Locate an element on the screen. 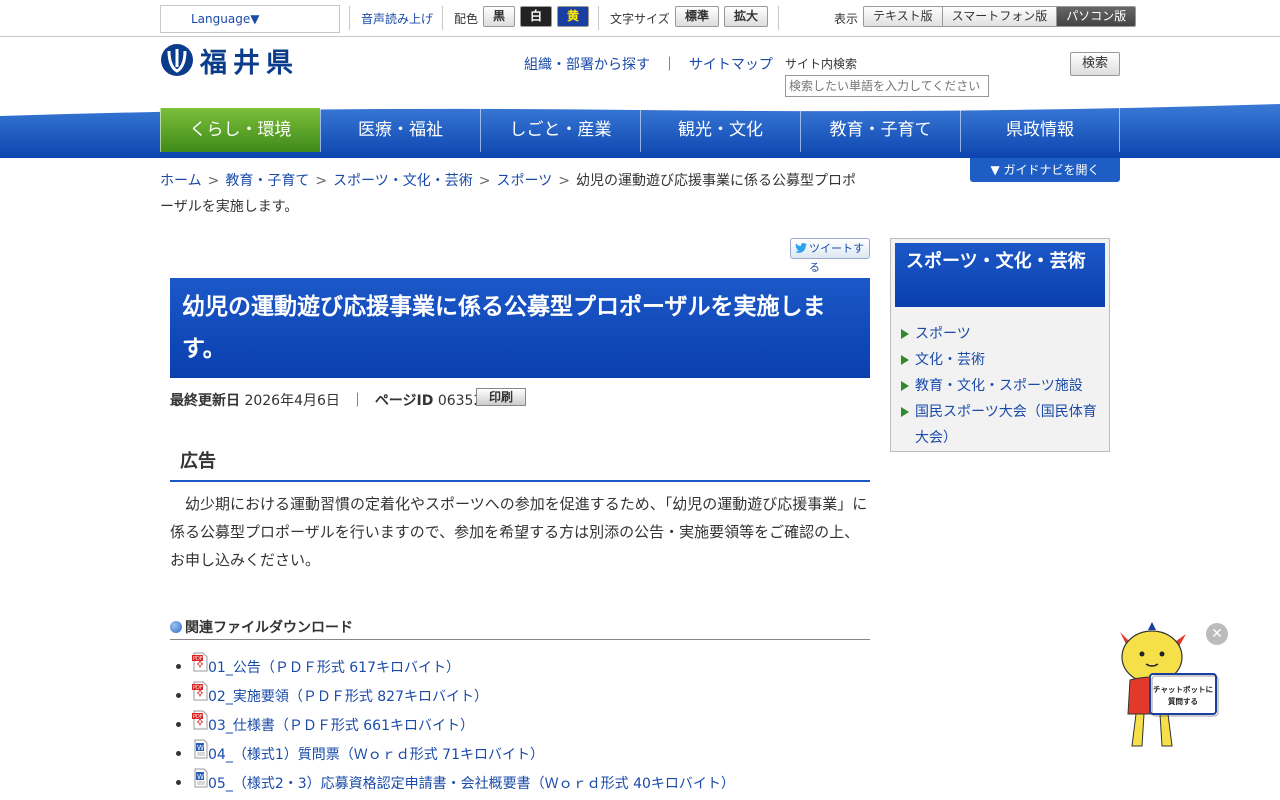 This screenshot has height=800, width=1280. color-label: 配色 is located at coordinates (466, 19).